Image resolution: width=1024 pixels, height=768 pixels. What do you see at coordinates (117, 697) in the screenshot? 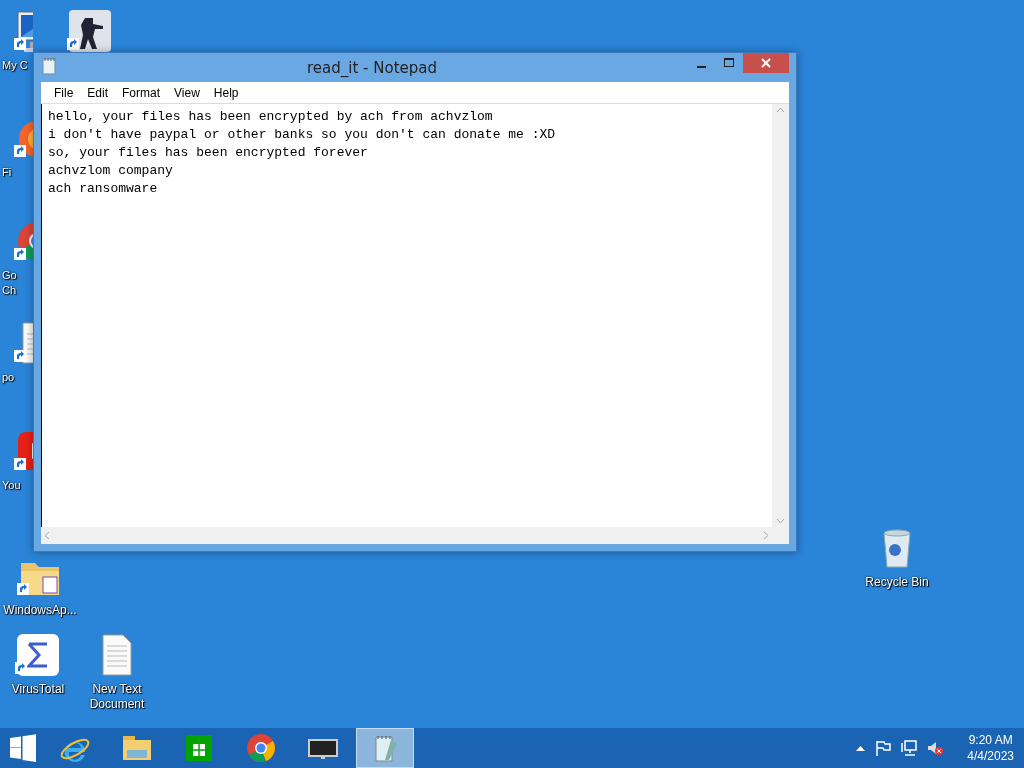
I see `icon-label: New Text Document` at bounding box center [117, 697].